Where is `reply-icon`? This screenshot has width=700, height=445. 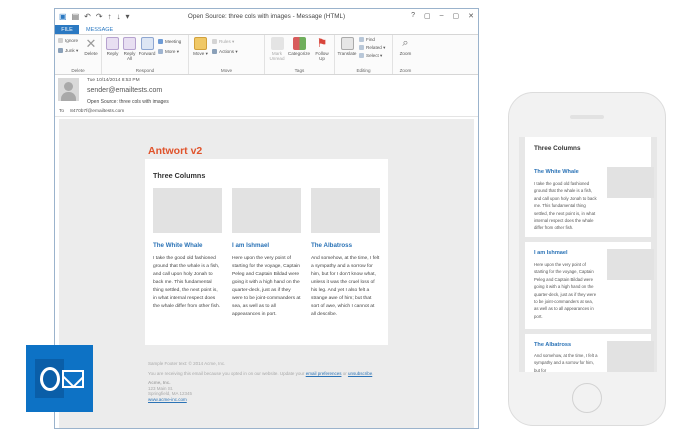
reply-icon is located at coordinates (112, 43).